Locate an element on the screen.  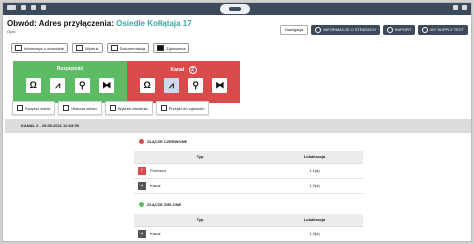
cell-type-text: Przewód is located at coordinates (158, 170).